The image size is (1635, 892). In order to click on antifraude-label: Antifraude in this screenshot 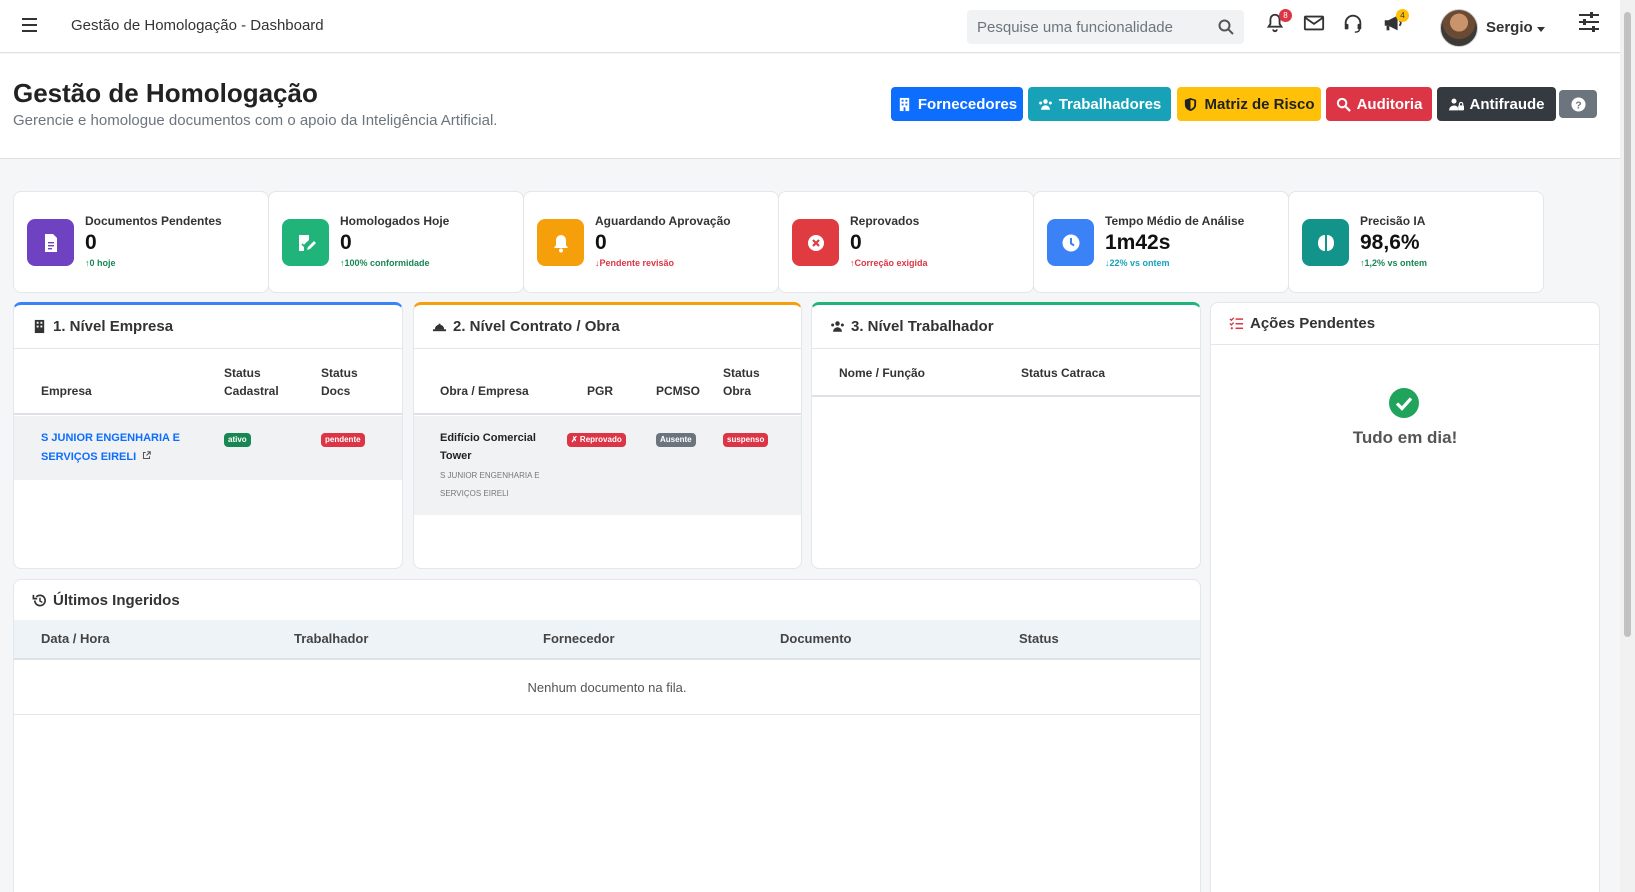, I will do `click(1507, 104)`.